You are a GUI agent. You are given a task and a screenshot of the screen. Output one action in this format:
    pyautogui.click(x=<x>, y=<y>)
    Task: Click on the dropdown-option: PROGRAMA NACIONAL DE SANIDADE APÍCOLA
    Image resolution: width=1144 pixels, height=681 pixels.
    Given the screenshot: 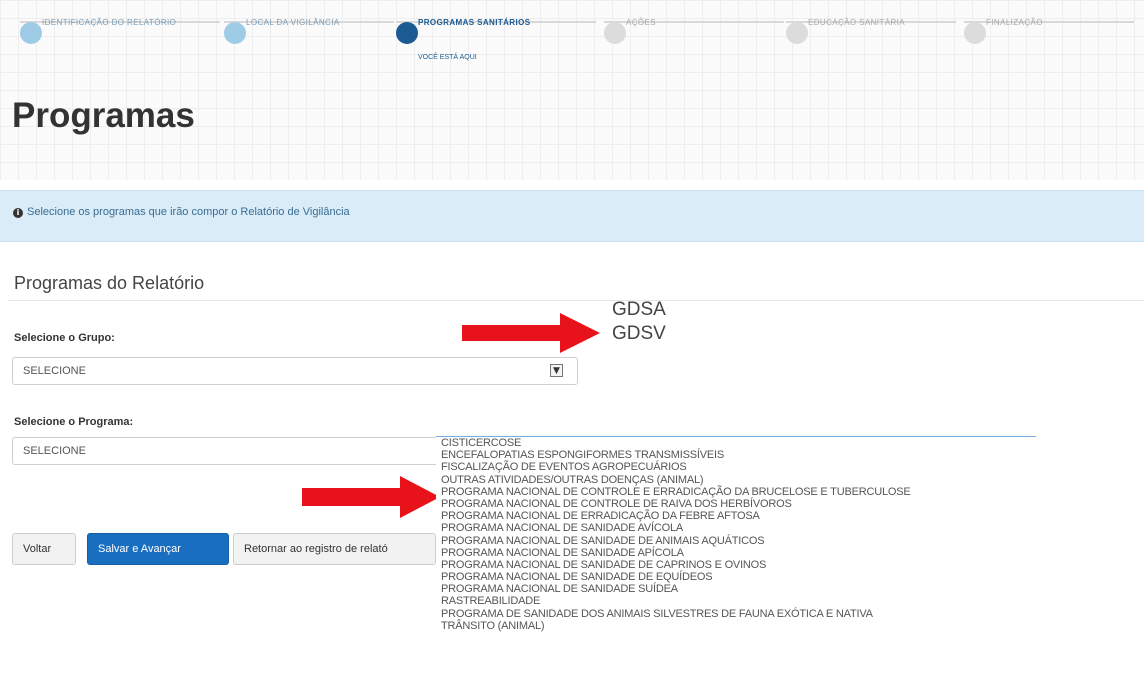 What is the action you would take?
    pyautogui.click(x=736, y=553)
    